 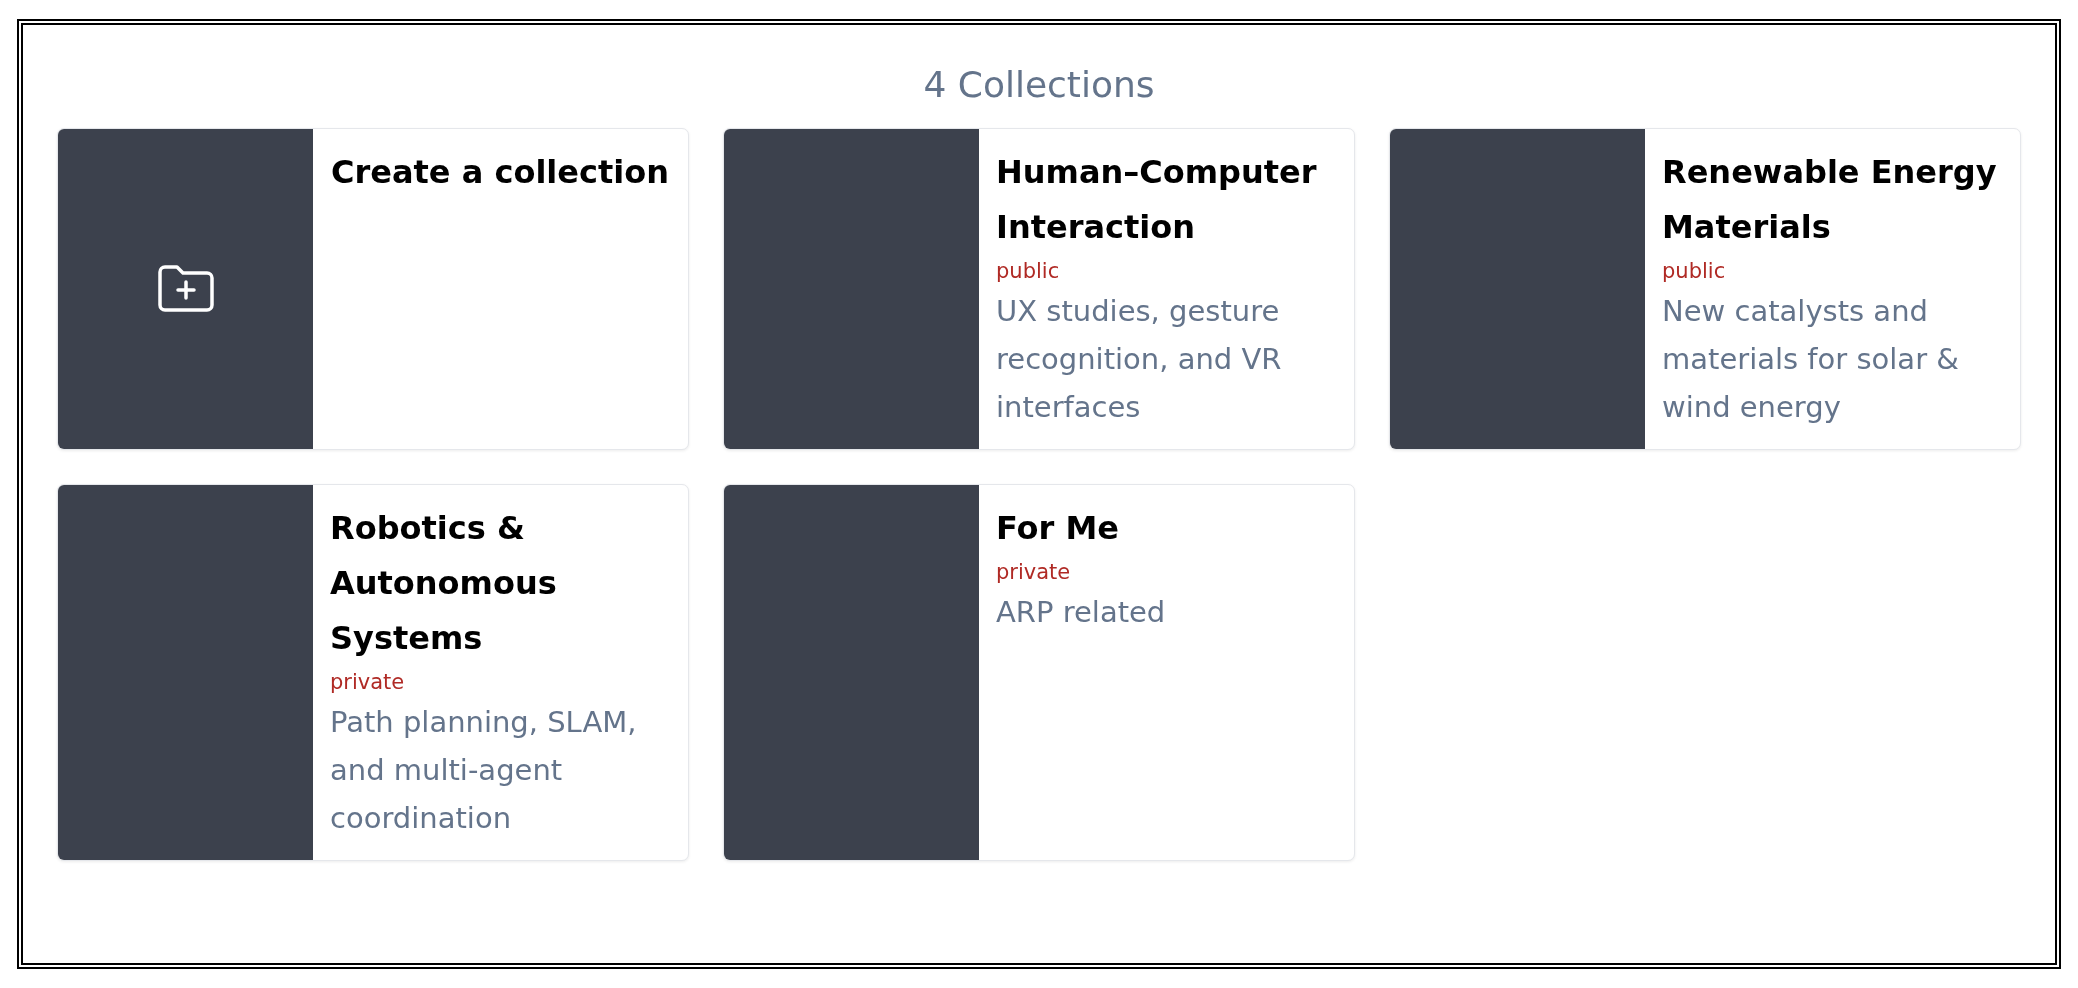 What do you see at coordinates (1139, 360) in the screenshot?
I see `card-description: UX studies, gesture recognition, and VR interfaces` at bounding box center [1139, 360].